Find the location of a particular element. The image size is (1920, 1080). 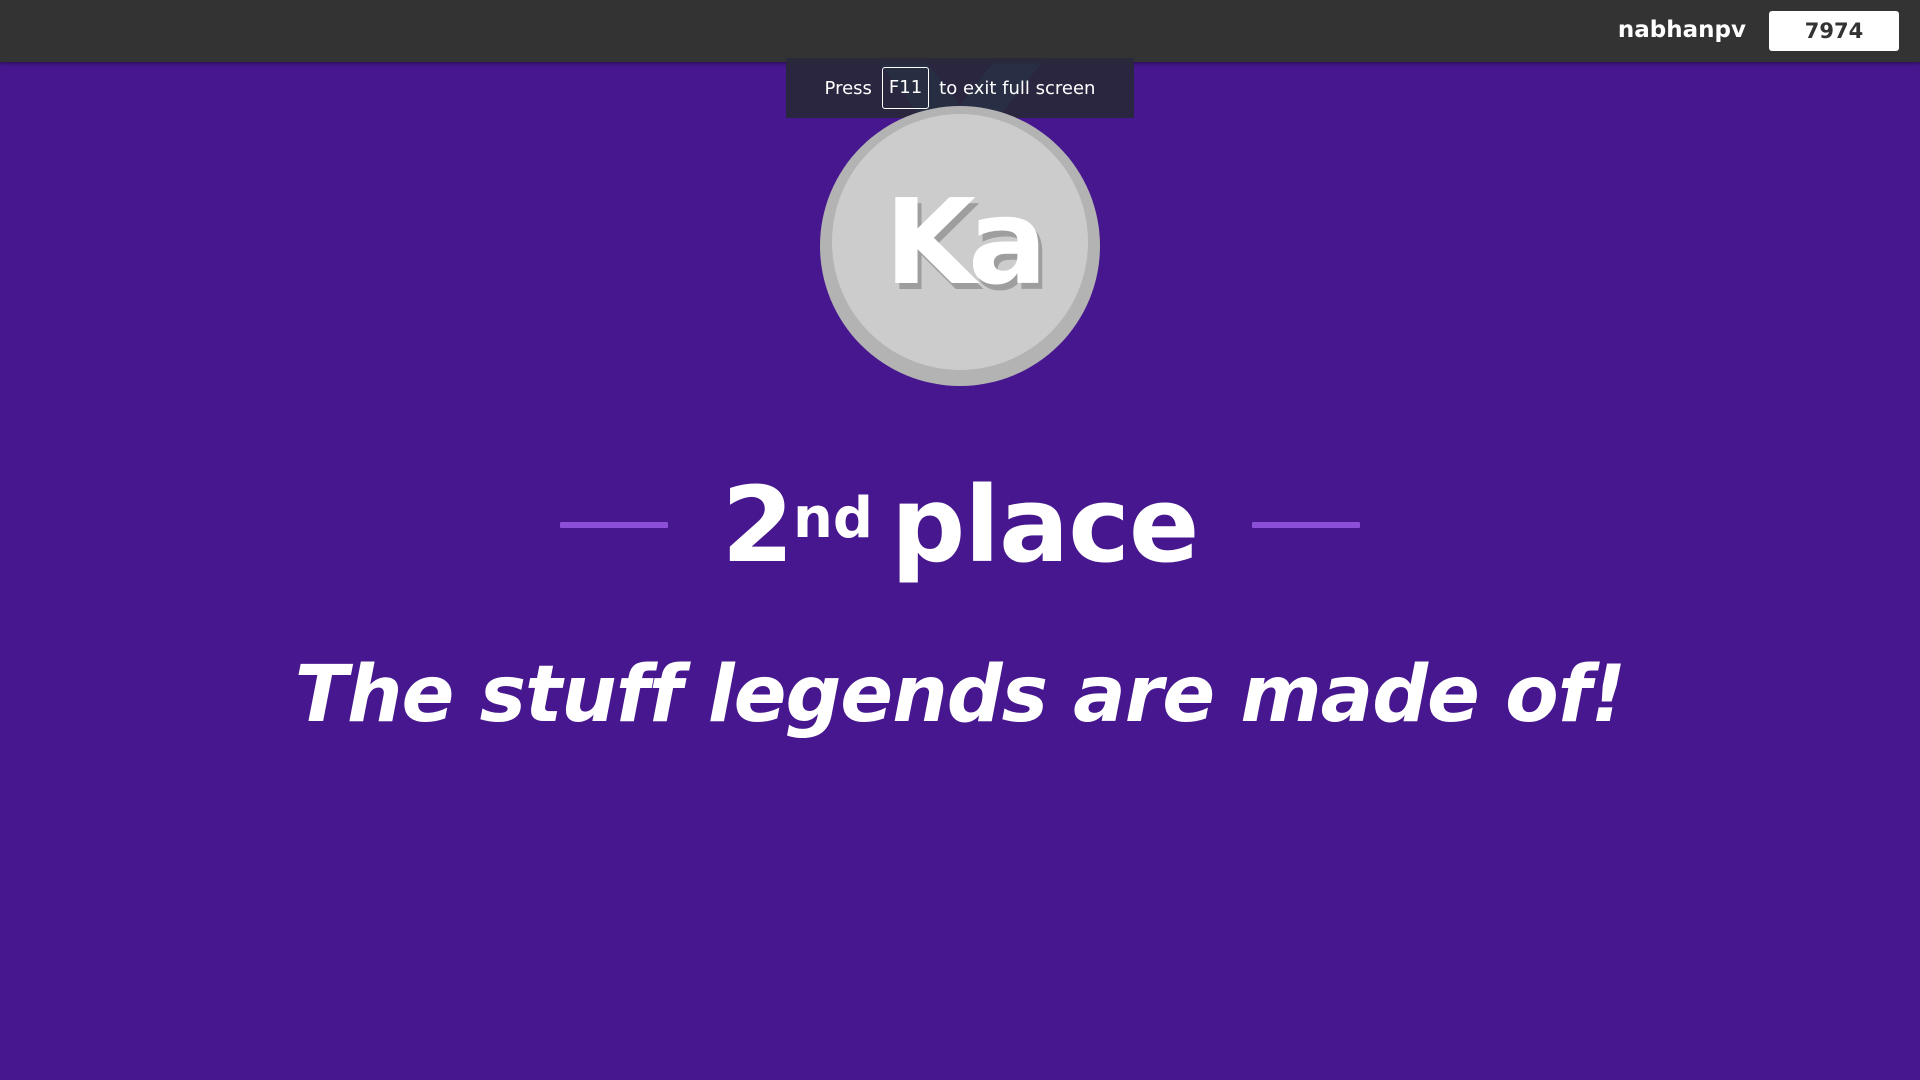

fullscreen-notice-prefix: Press is located at coordinates (848, 88).